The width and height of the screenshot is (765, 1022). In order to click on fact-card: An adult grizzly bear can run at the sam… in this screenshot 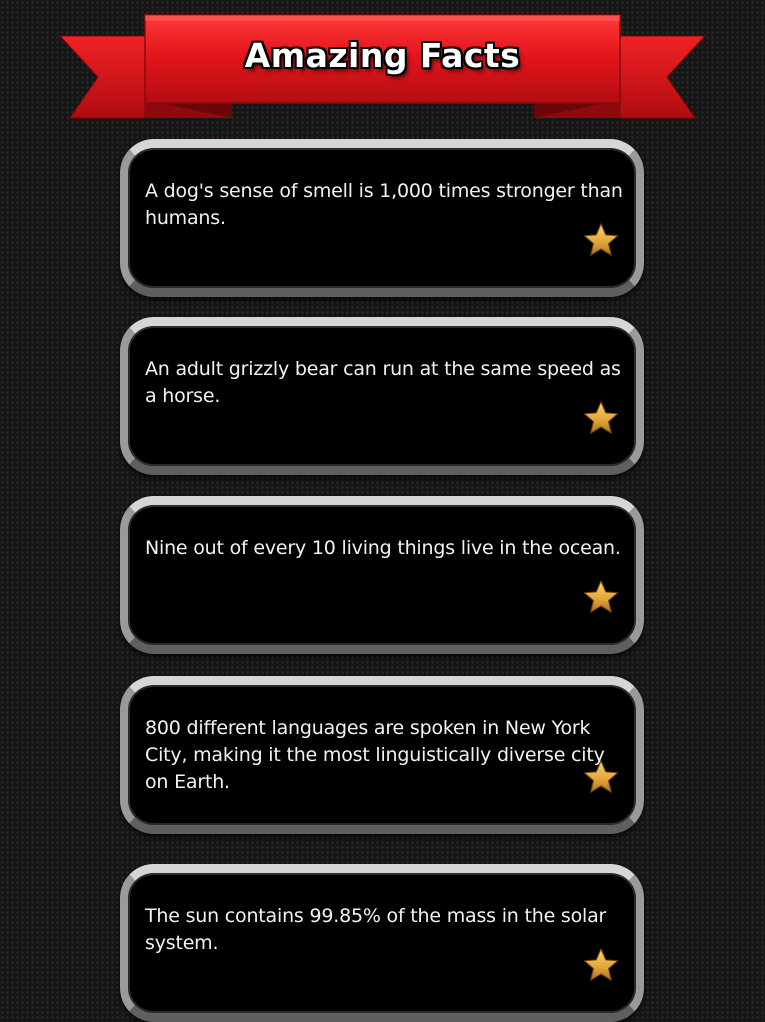, I will do `click(382, 396)`.